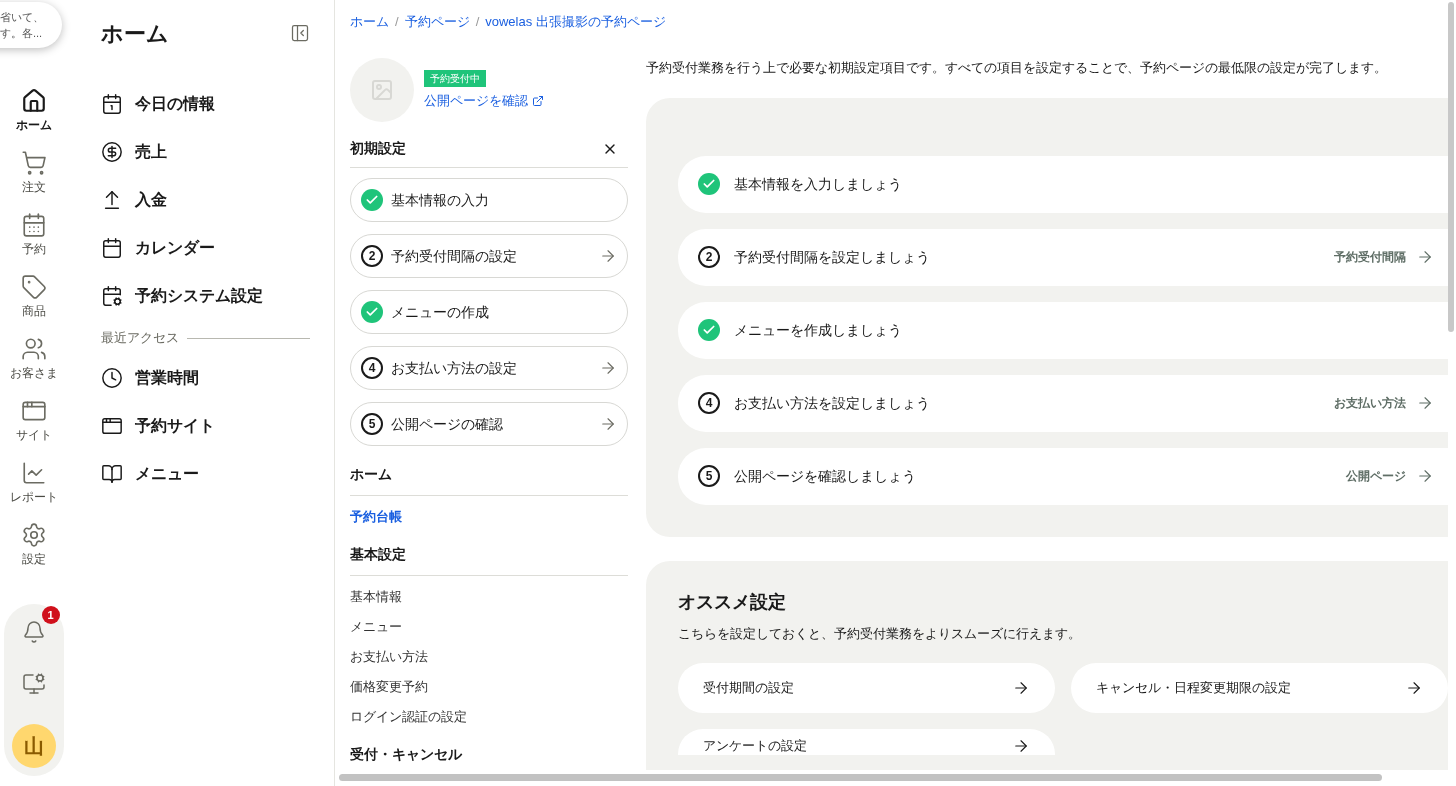 Image resolution: width=1456 pixels, height=786 pixels. What do you see at coordinates (489, 560) in the screenshot?
I see `section-heading: 基本設定` at bounding box center [489, 560].